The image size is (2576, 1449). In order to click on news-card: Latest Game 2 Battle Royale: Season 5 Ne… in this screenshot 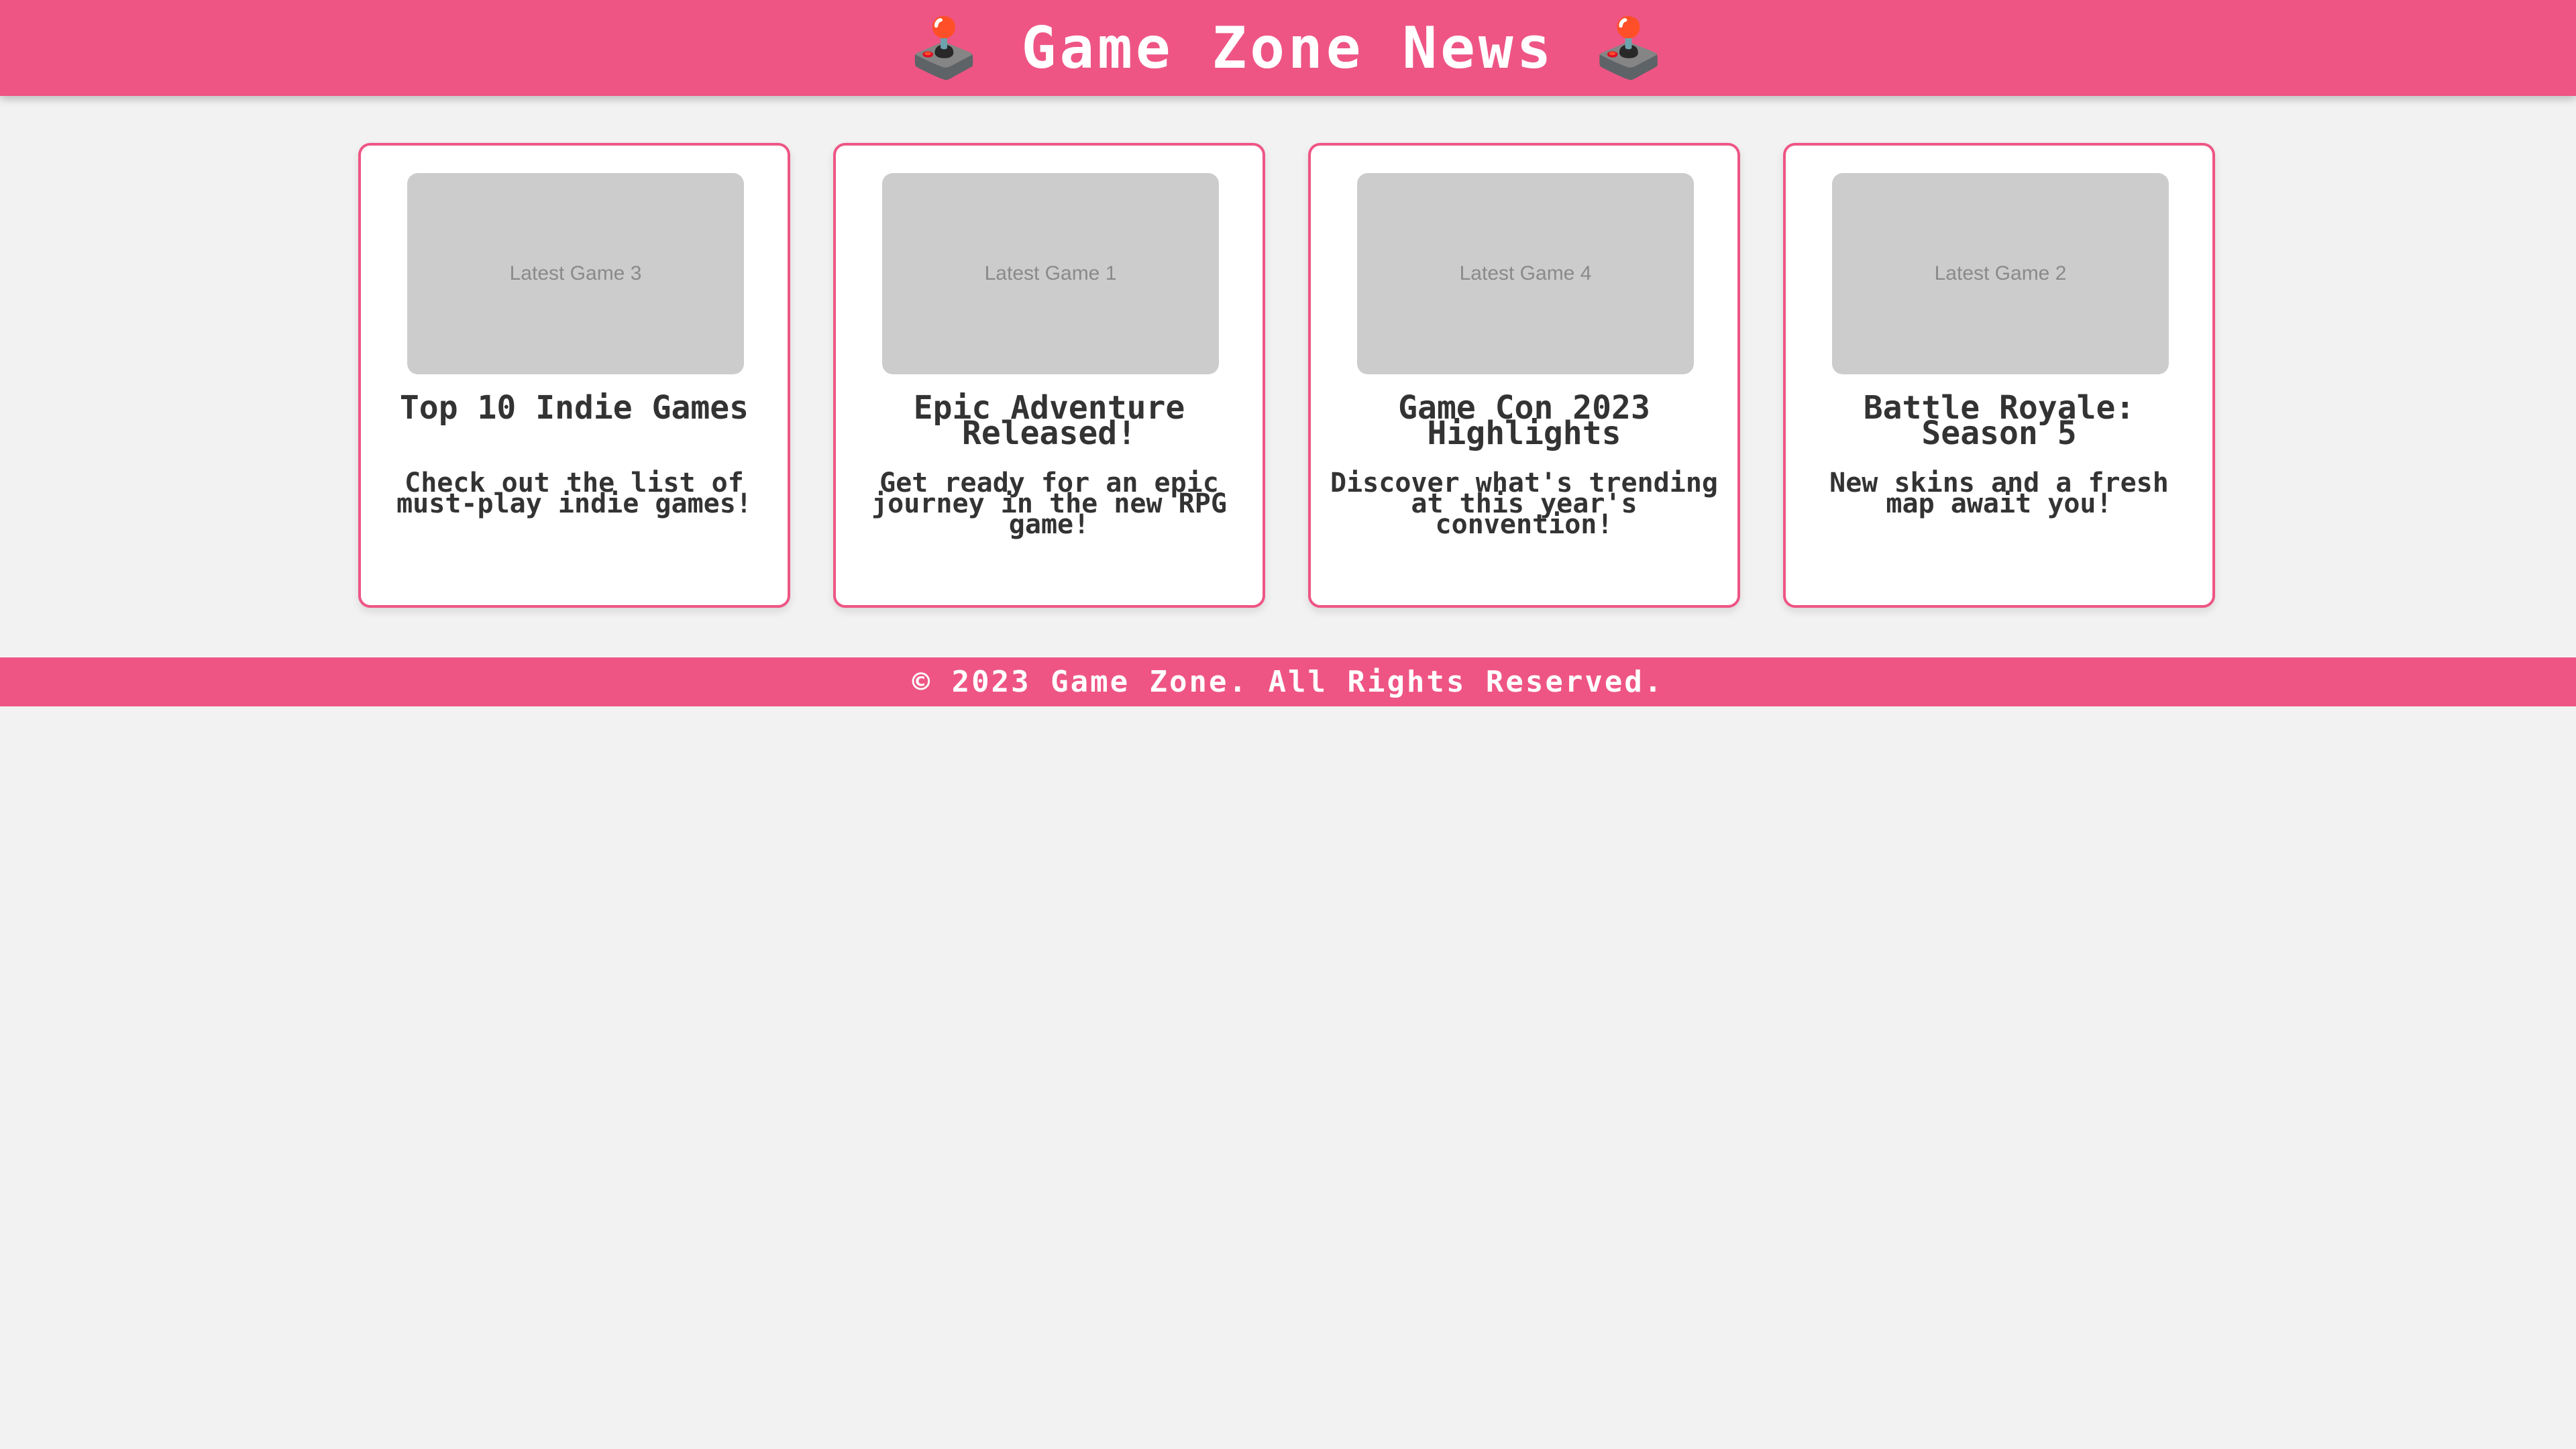, I will do `click(1999, 375)`.